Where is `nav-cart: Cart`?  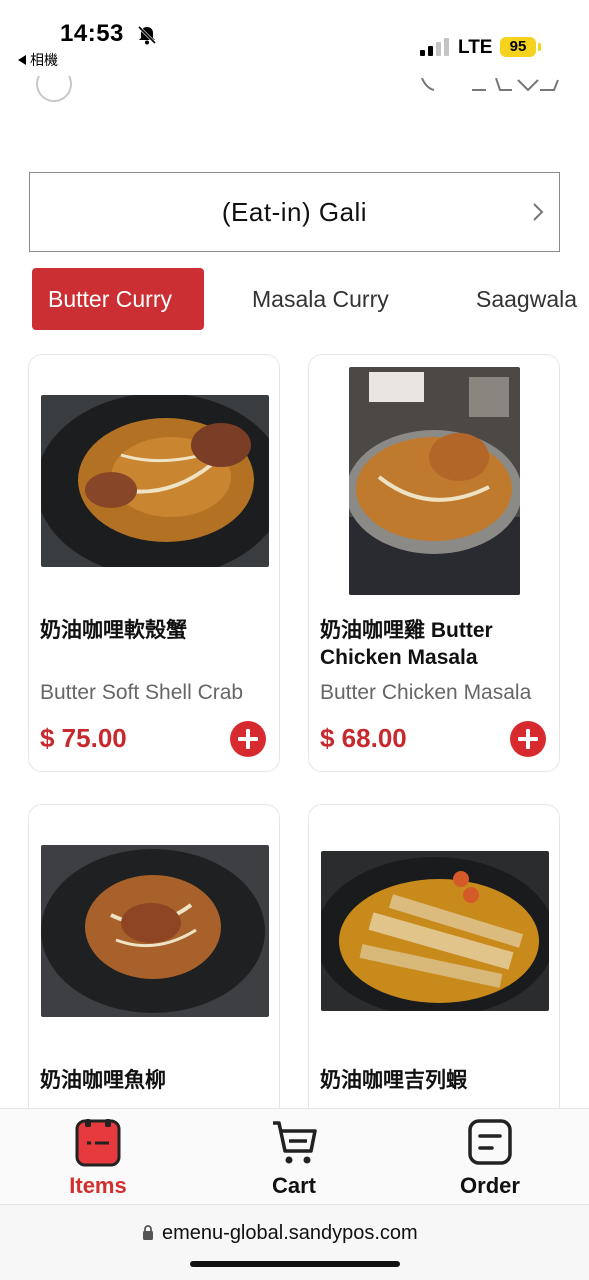
nav-cart: Cart is located at coordinates (294, 1161).